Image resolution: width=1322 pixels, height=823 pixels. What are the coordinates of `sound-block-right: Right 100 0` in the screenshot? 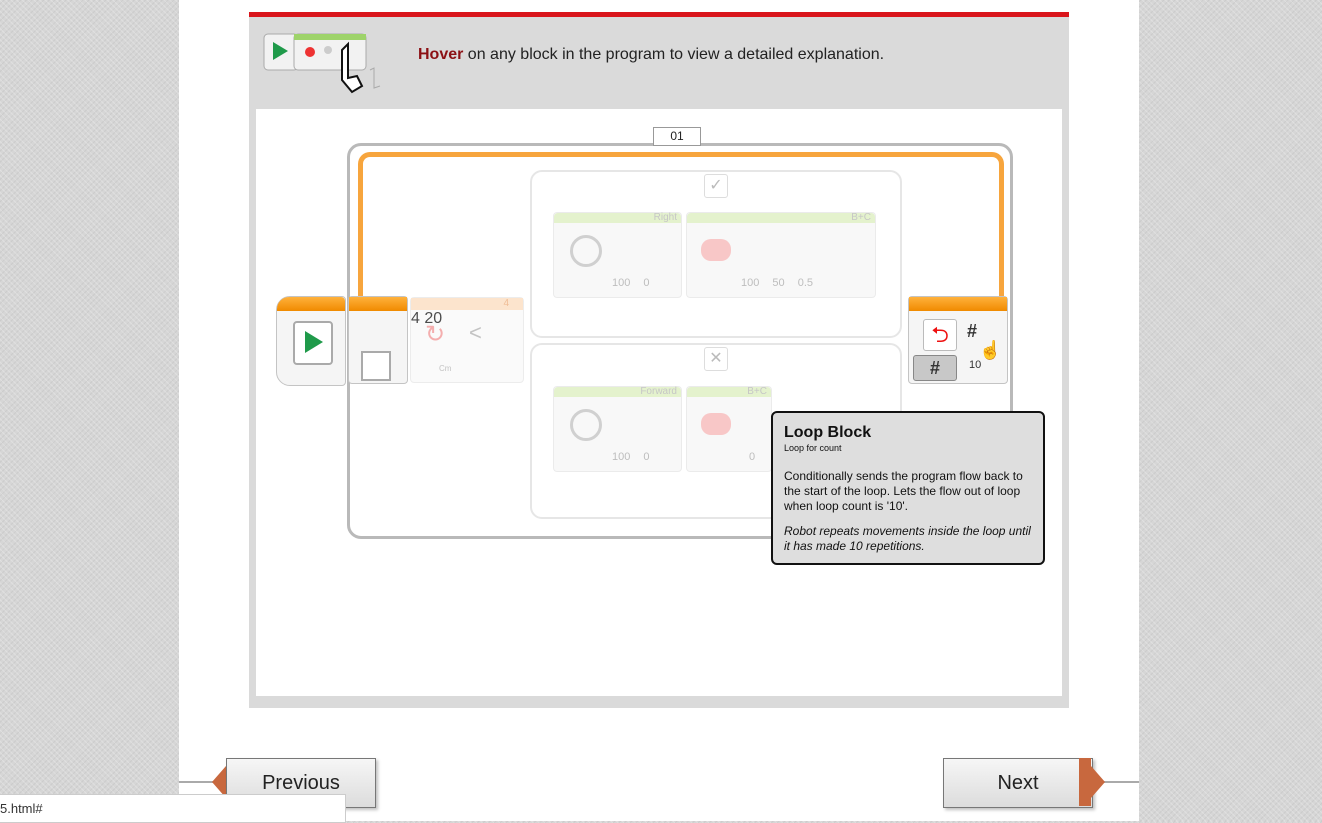 It's located at (617, 255).